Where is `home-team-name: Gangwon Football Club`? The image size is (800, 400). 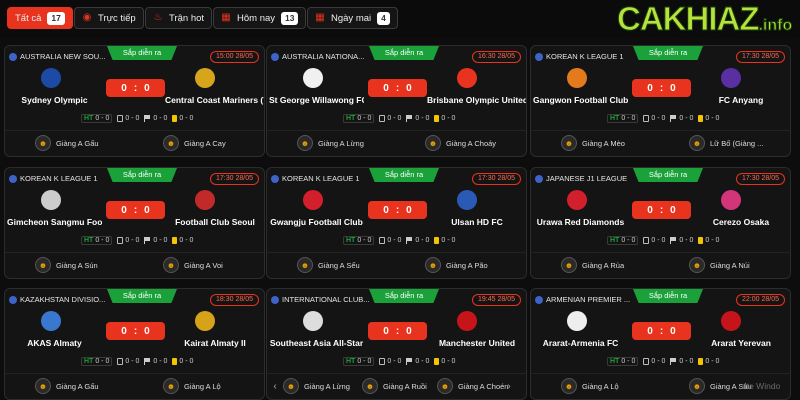 home-team-name: Gangwon Football Club is located at coordinates (580, 100).